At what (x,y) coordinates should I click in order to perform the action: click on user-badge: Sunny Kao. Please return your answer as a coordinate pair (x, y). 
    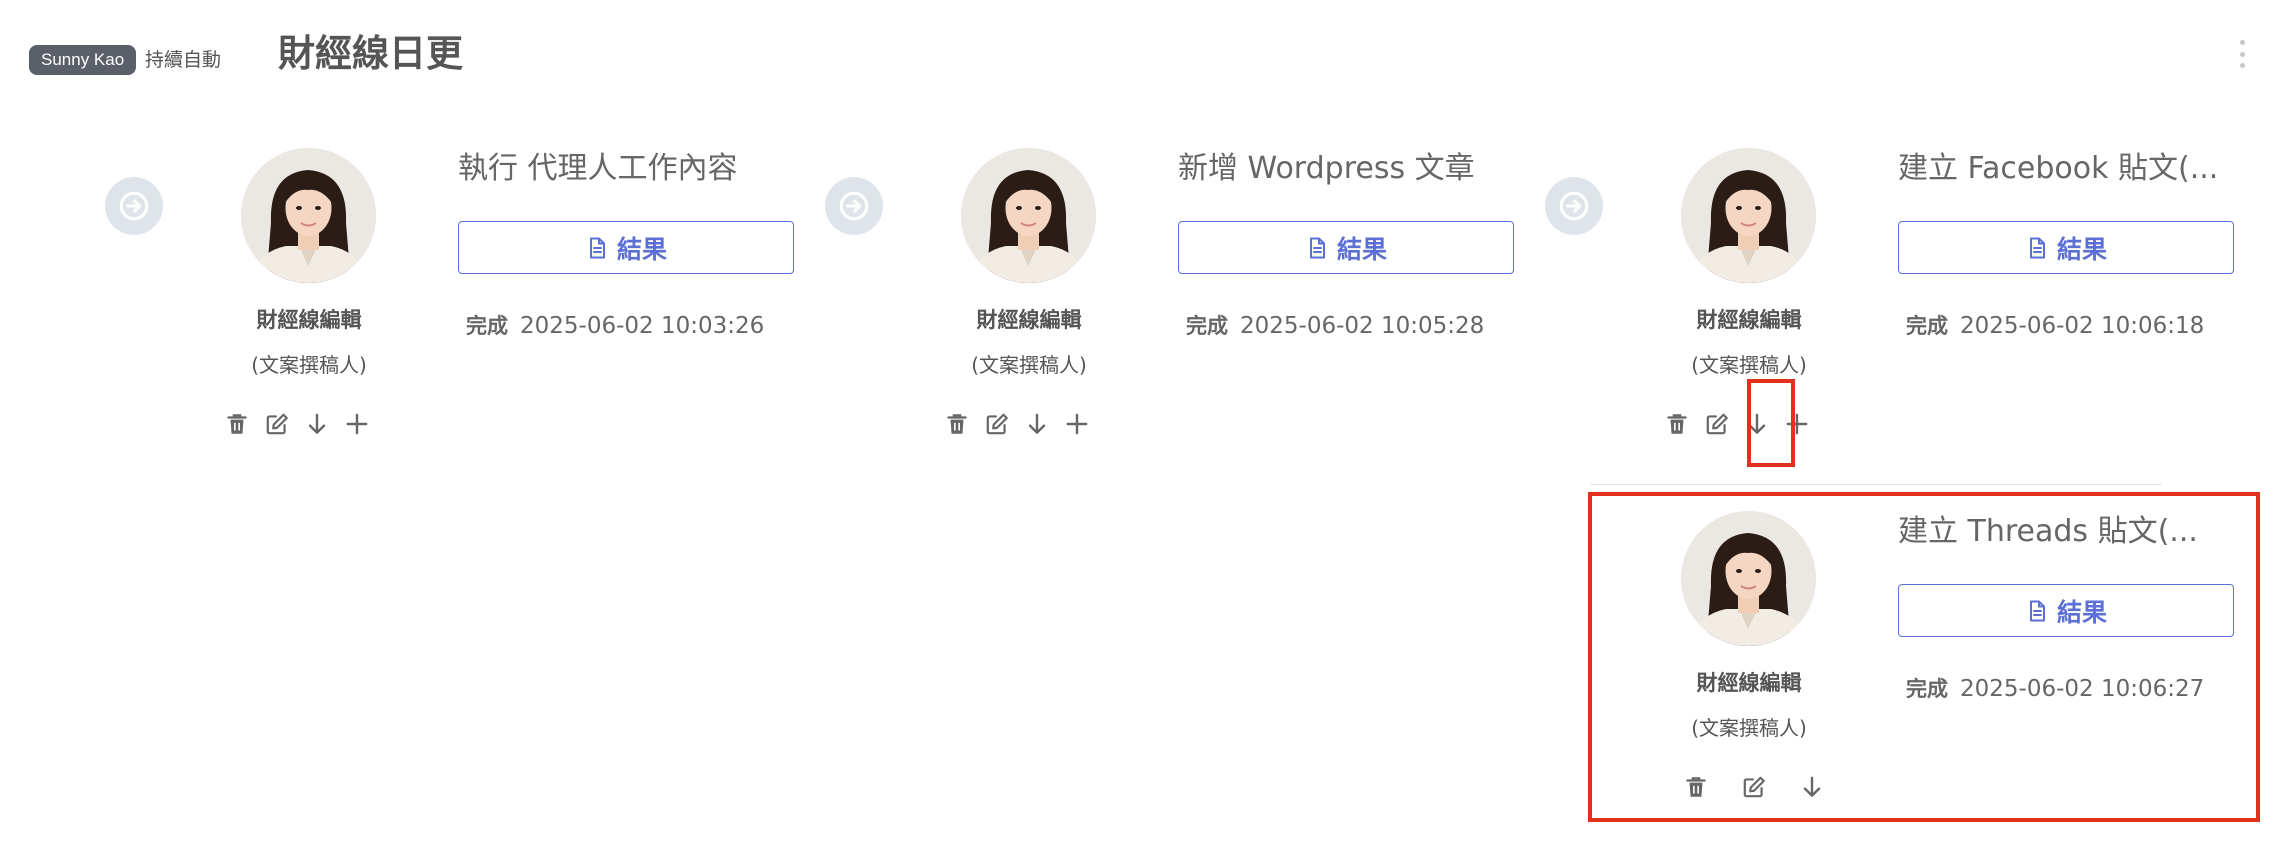
    Looking at the image, I should click on (83, 60).